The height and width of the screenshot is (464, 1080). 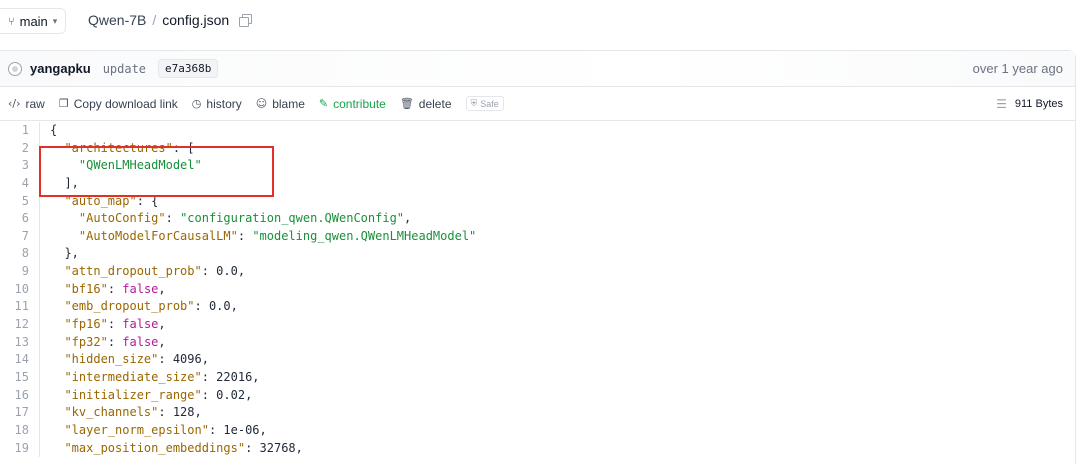 I want to click on line-number: 12, so click(x=14, y=325).